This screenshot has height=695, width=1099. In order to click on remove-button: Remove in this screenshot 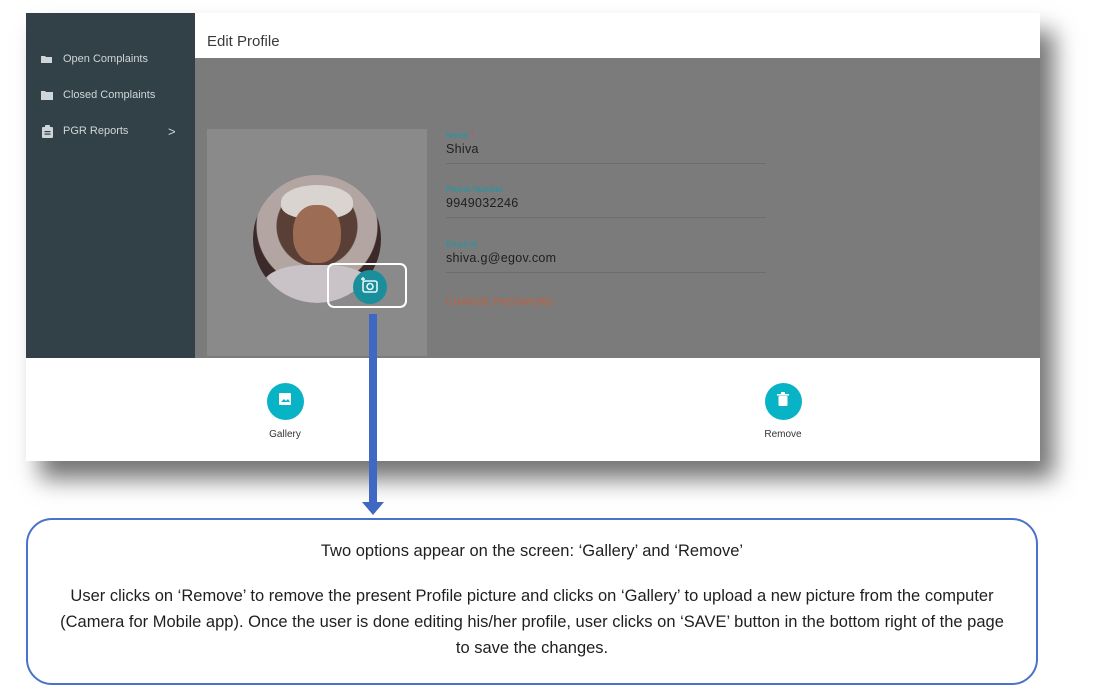, I will do `click(783, 411)`.